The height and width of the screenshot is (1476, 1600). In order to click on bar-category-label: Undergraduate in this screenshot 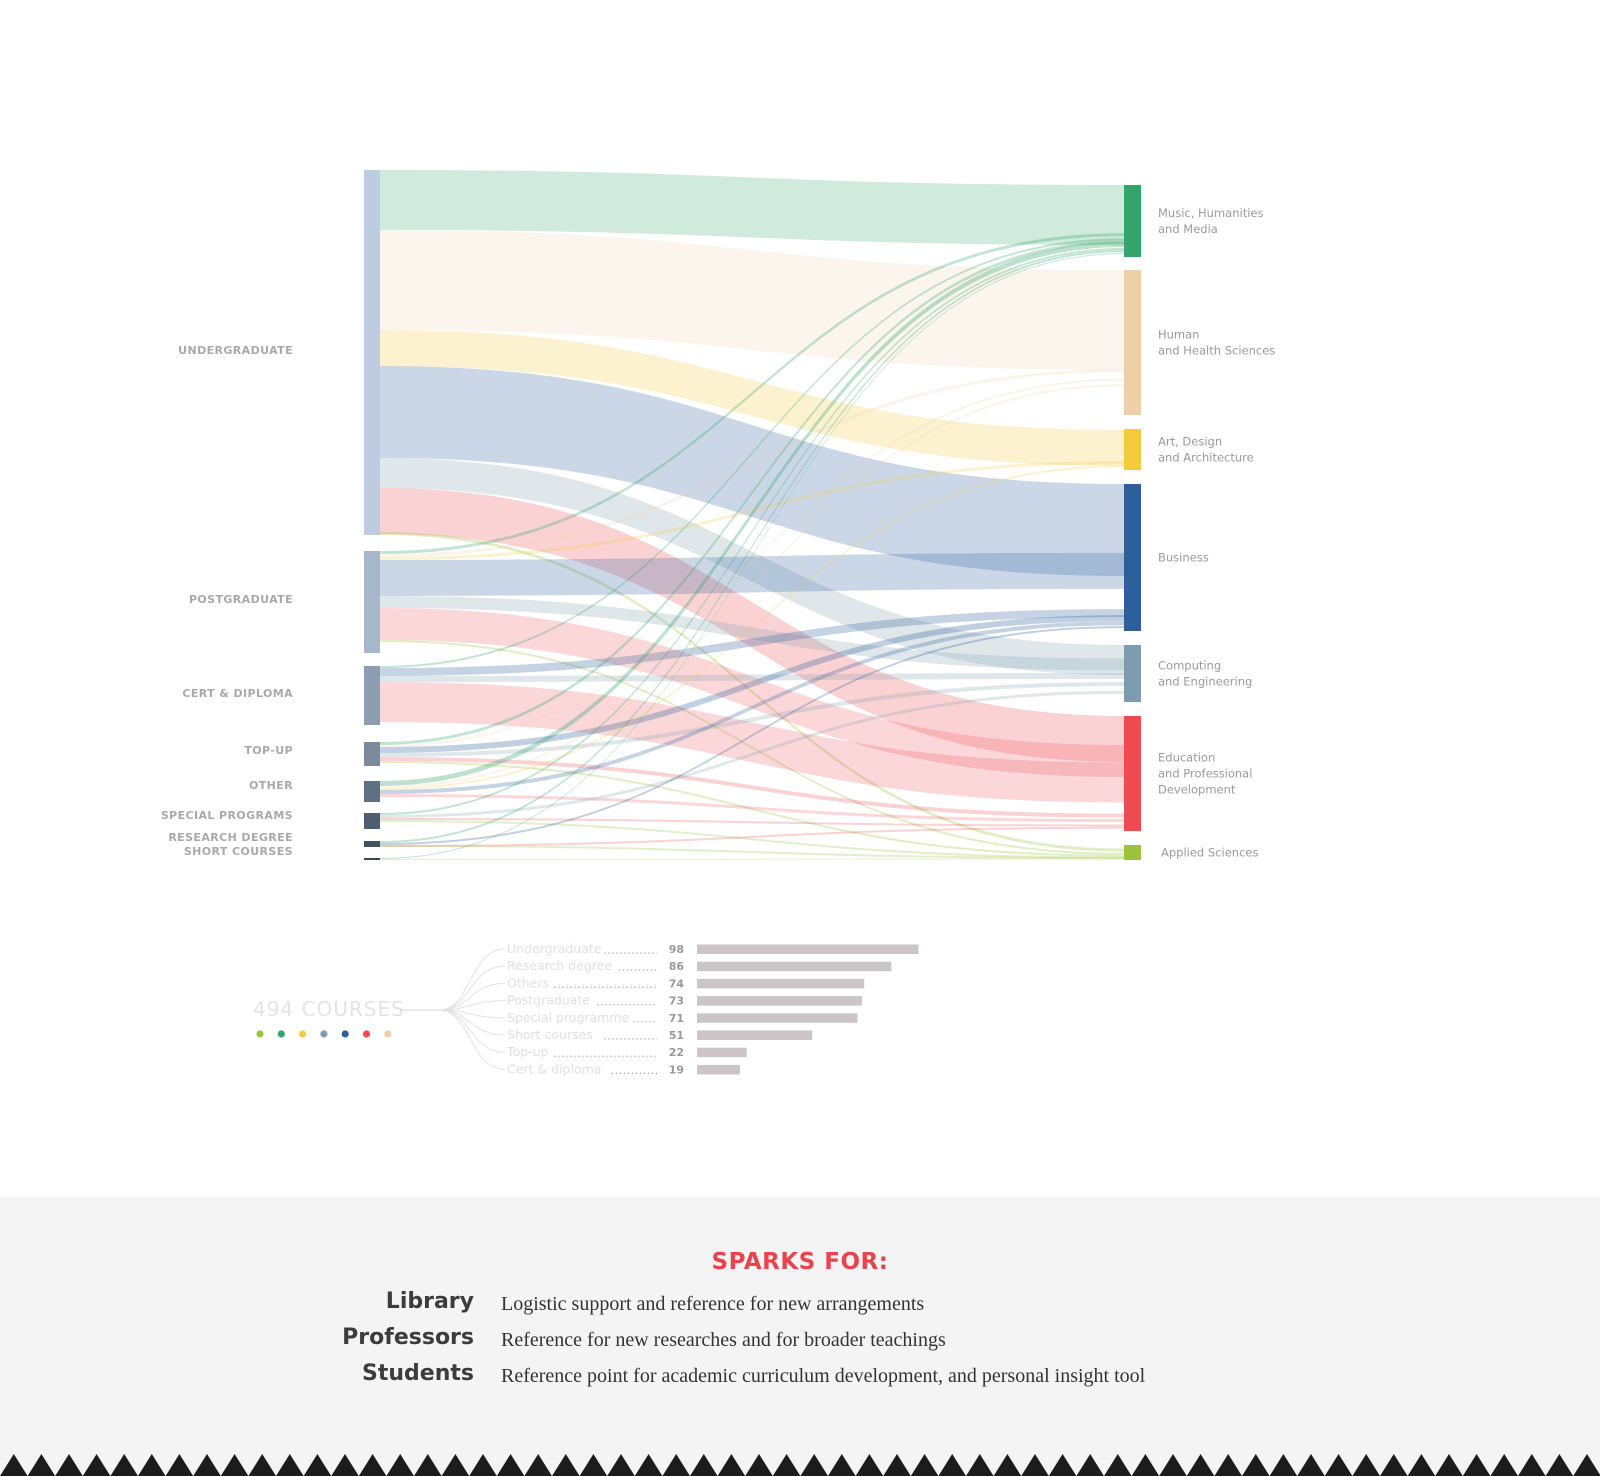, I will do `click(554, 948)`.